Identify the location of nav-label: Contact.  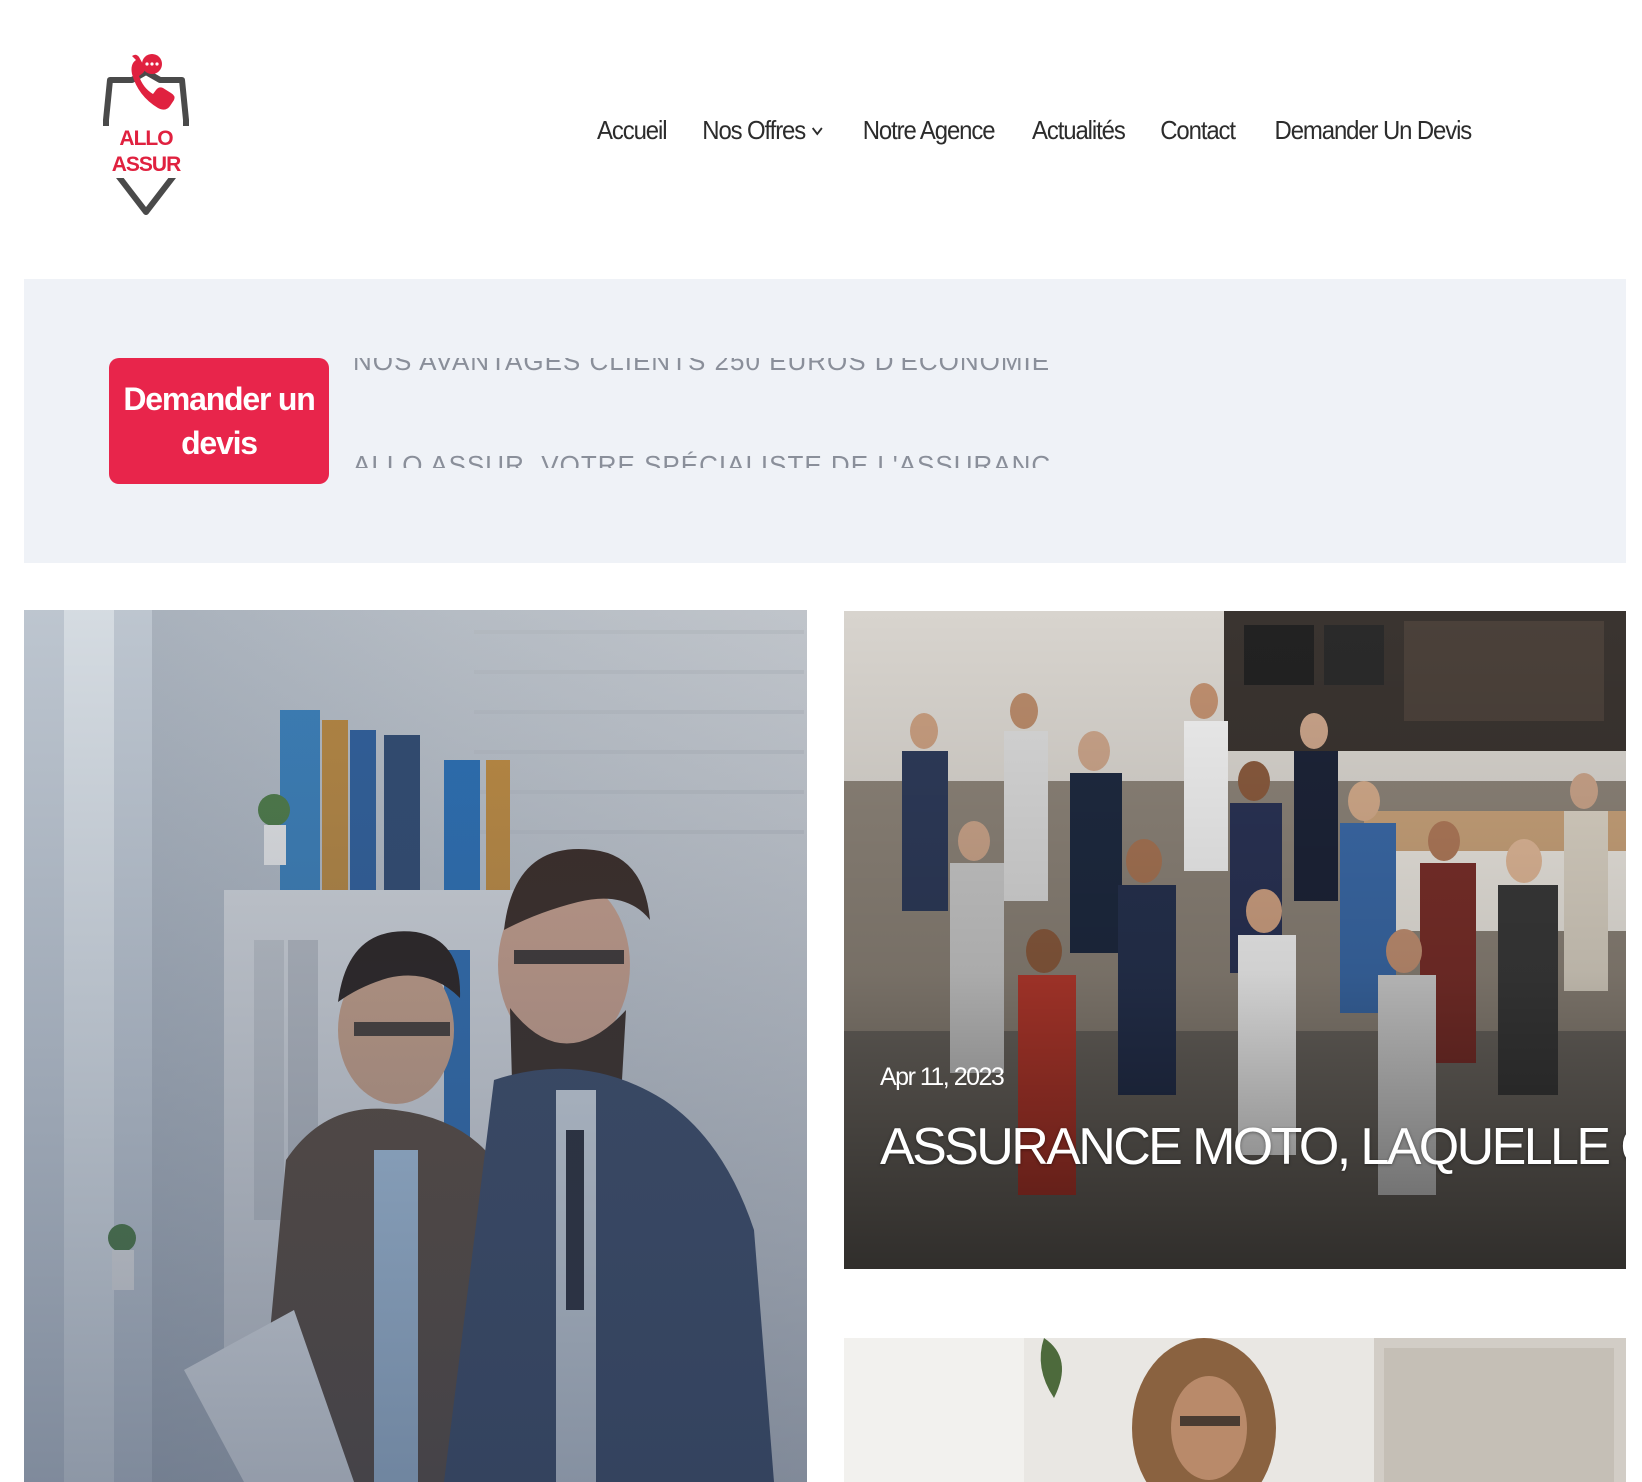
(1198, 130).